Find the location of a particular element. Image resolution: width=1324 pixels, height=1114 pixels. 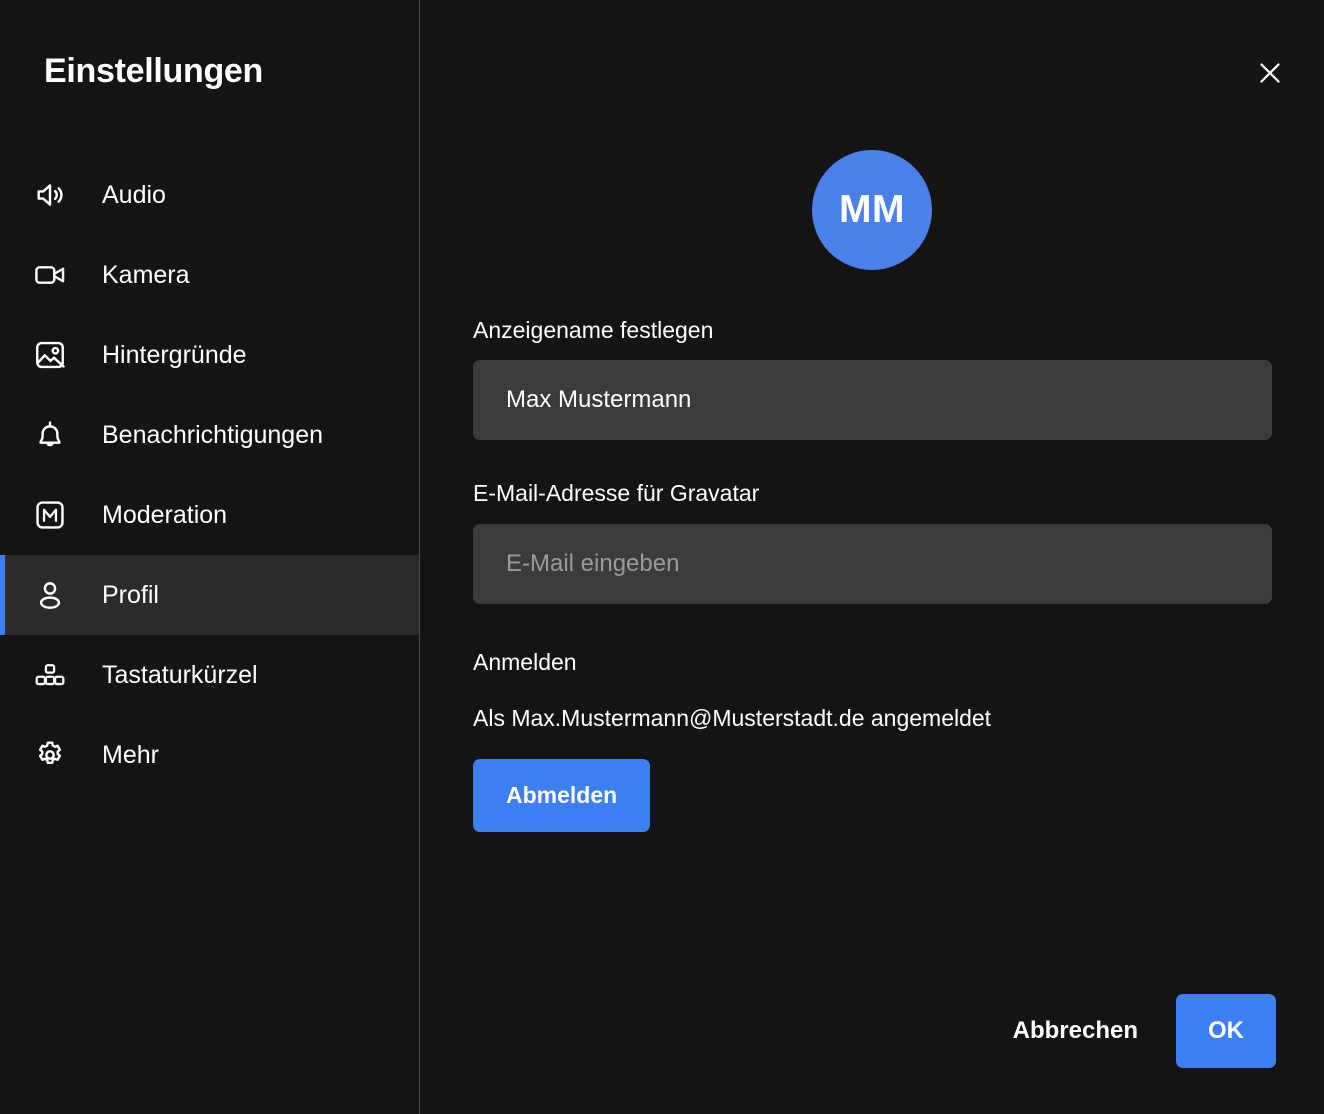

sidebar-item-label: Benachrichtigungen is located at coordinates (212, 434).